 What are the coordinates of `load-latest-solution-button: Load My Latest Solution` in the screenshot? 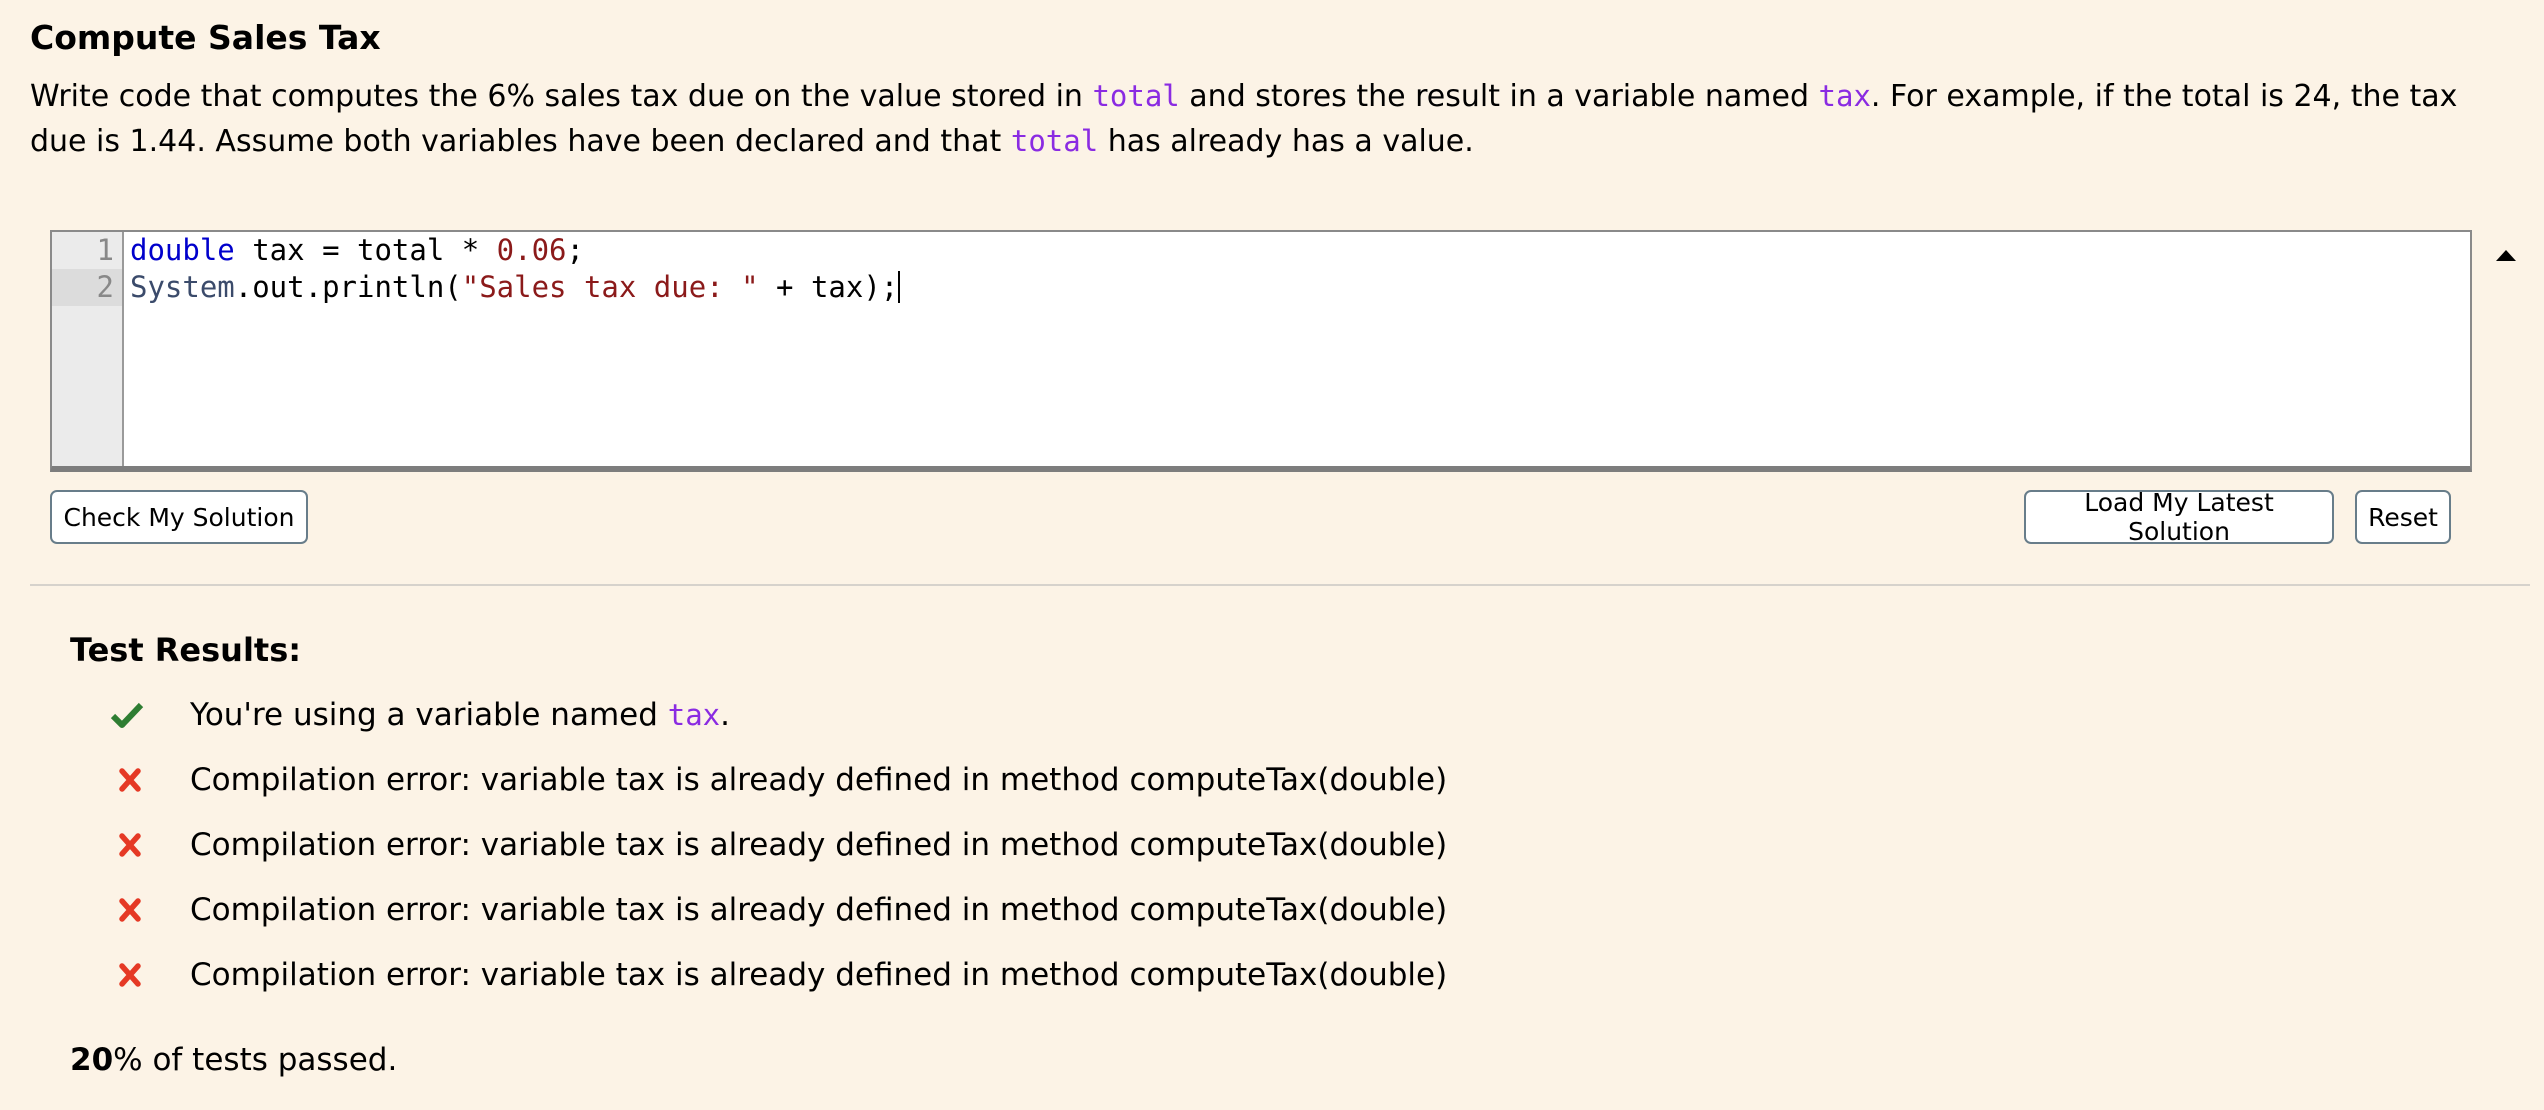 It's located at (2179, 517).